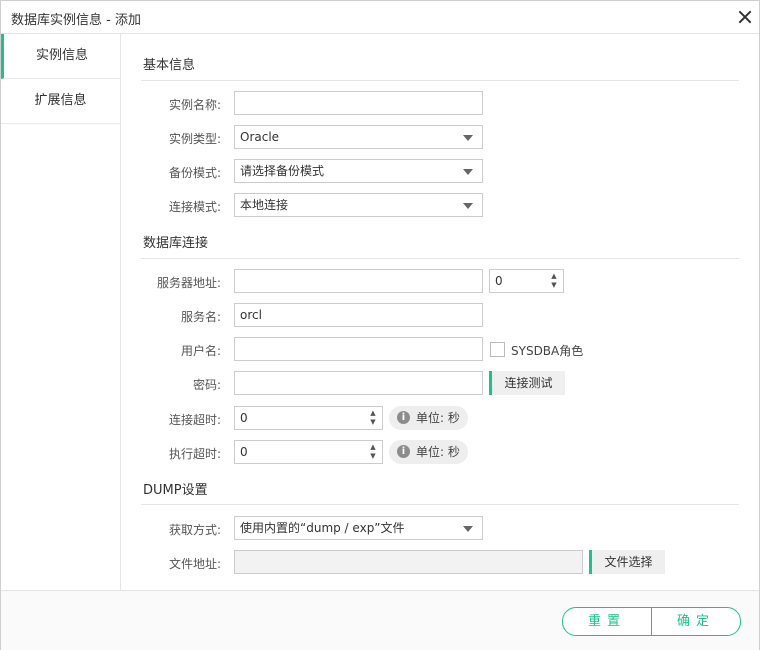 This screenshot has width=760, height=650. I want to click on username-label: 用户名:, so click(200, 351).